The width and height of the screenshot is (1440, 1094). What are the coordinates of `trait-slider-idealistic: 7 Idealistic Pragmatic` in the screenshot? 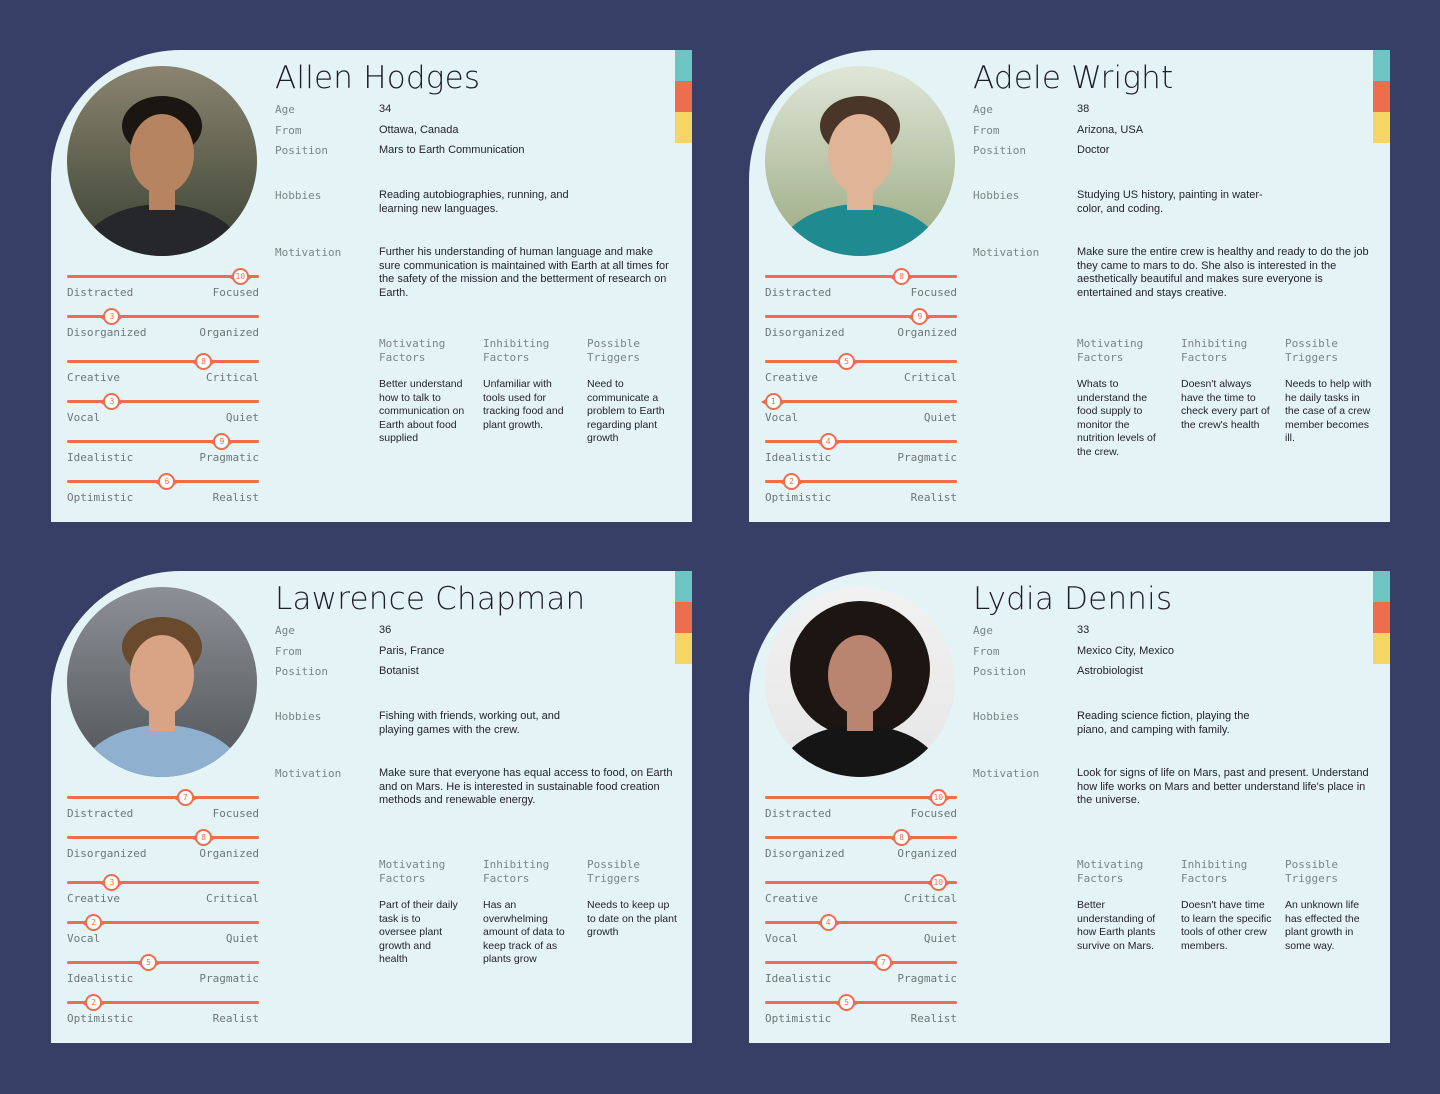 It's located at (861, 974).